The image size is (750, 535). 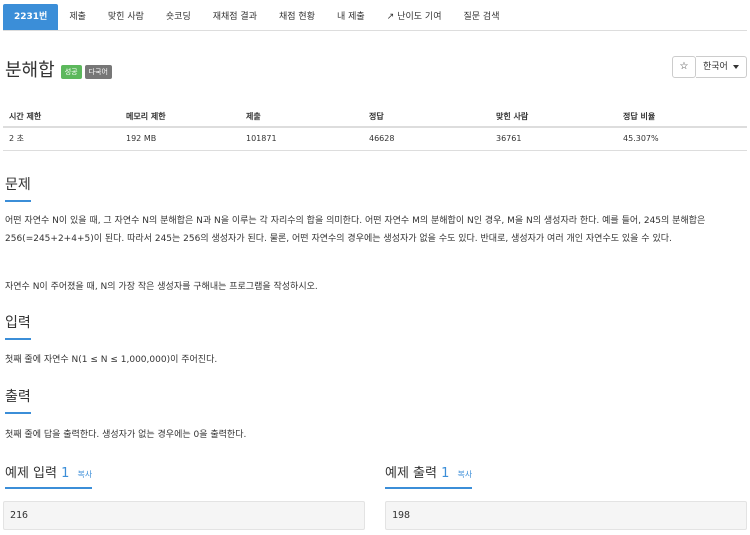 I want to click on table-cell: 192 MB, so click(x=180, y=139).